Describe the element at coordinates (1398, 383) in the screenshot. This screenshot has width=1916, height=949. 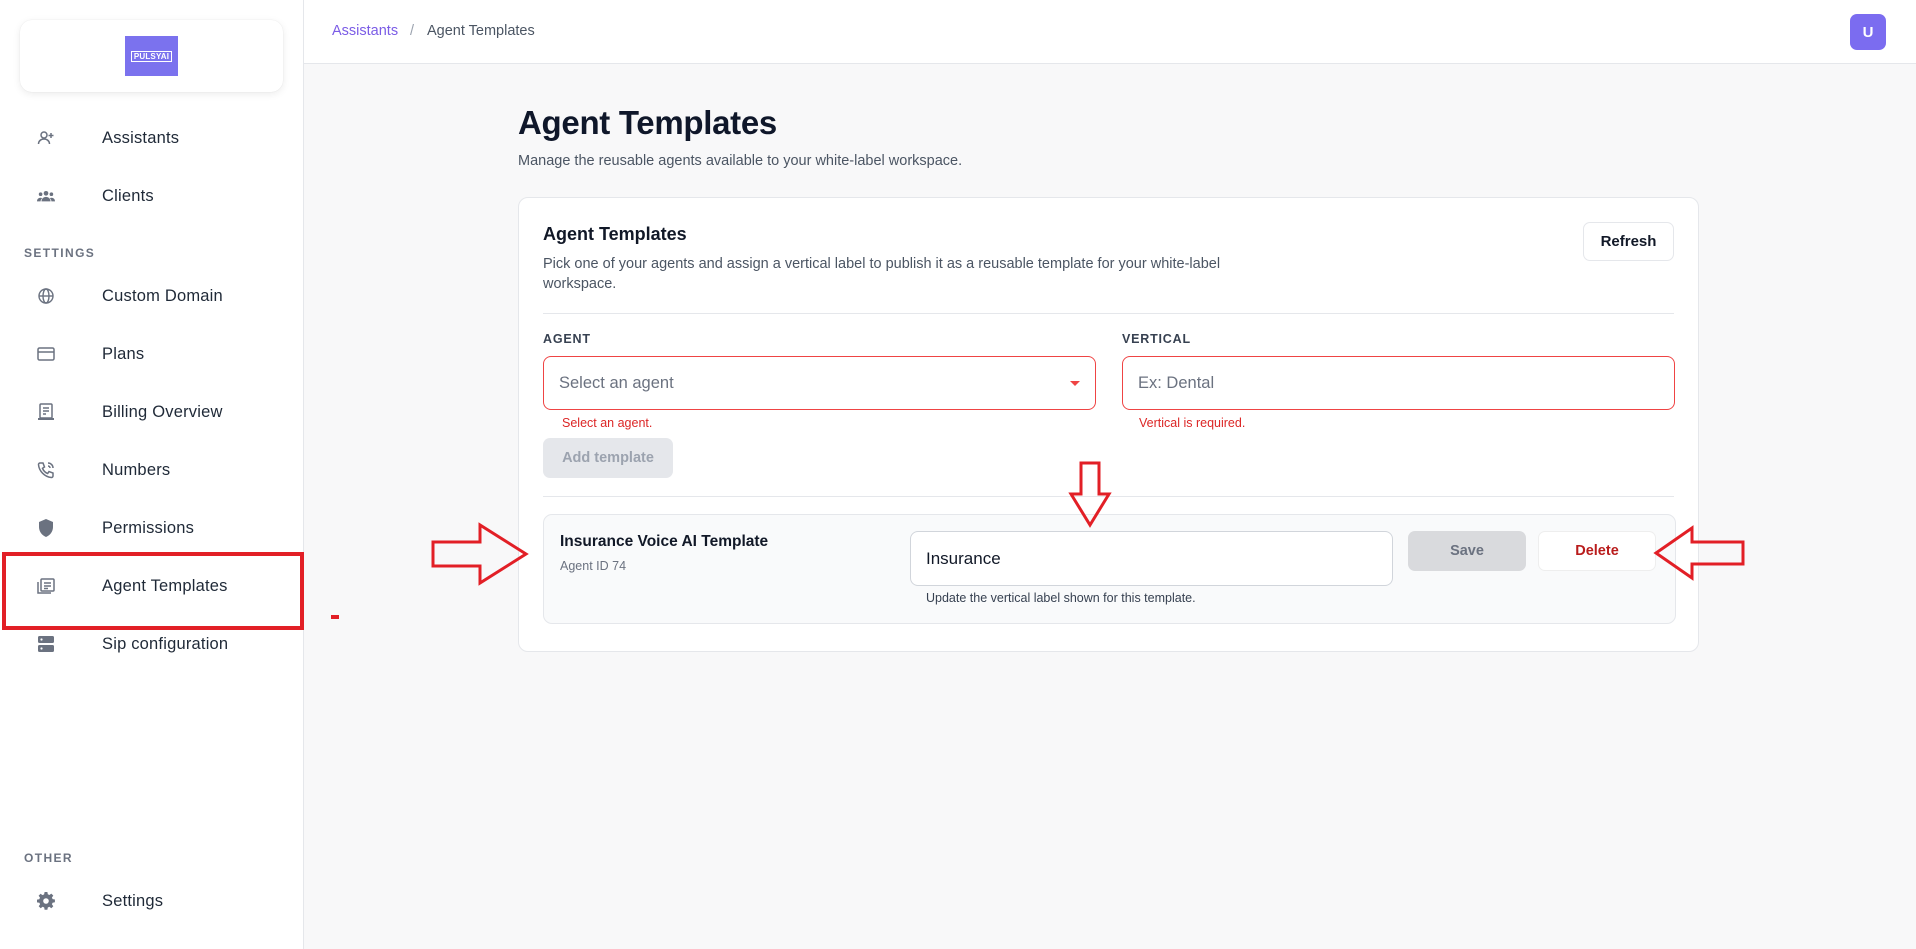
I see `vertical-input` at that location.